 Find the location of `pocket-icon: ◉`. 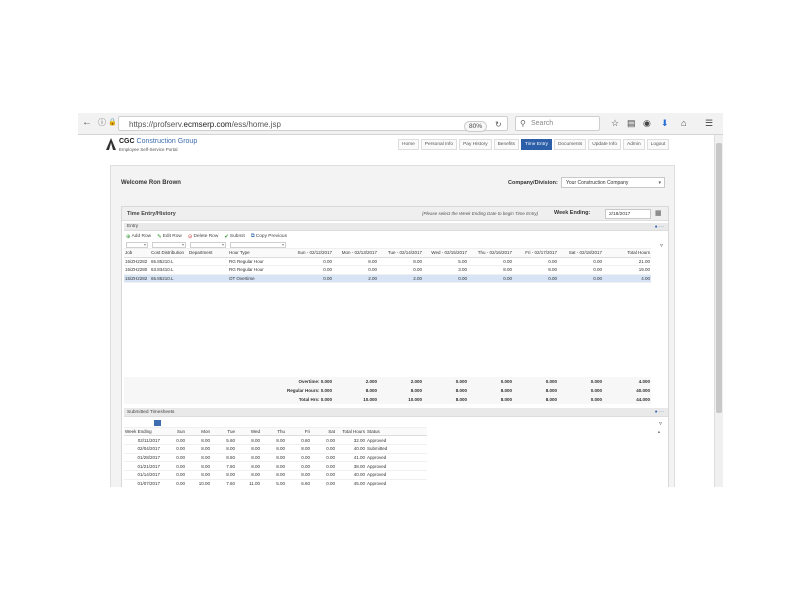

pocket-icon: ◉ is located at coordinates (647, 123).